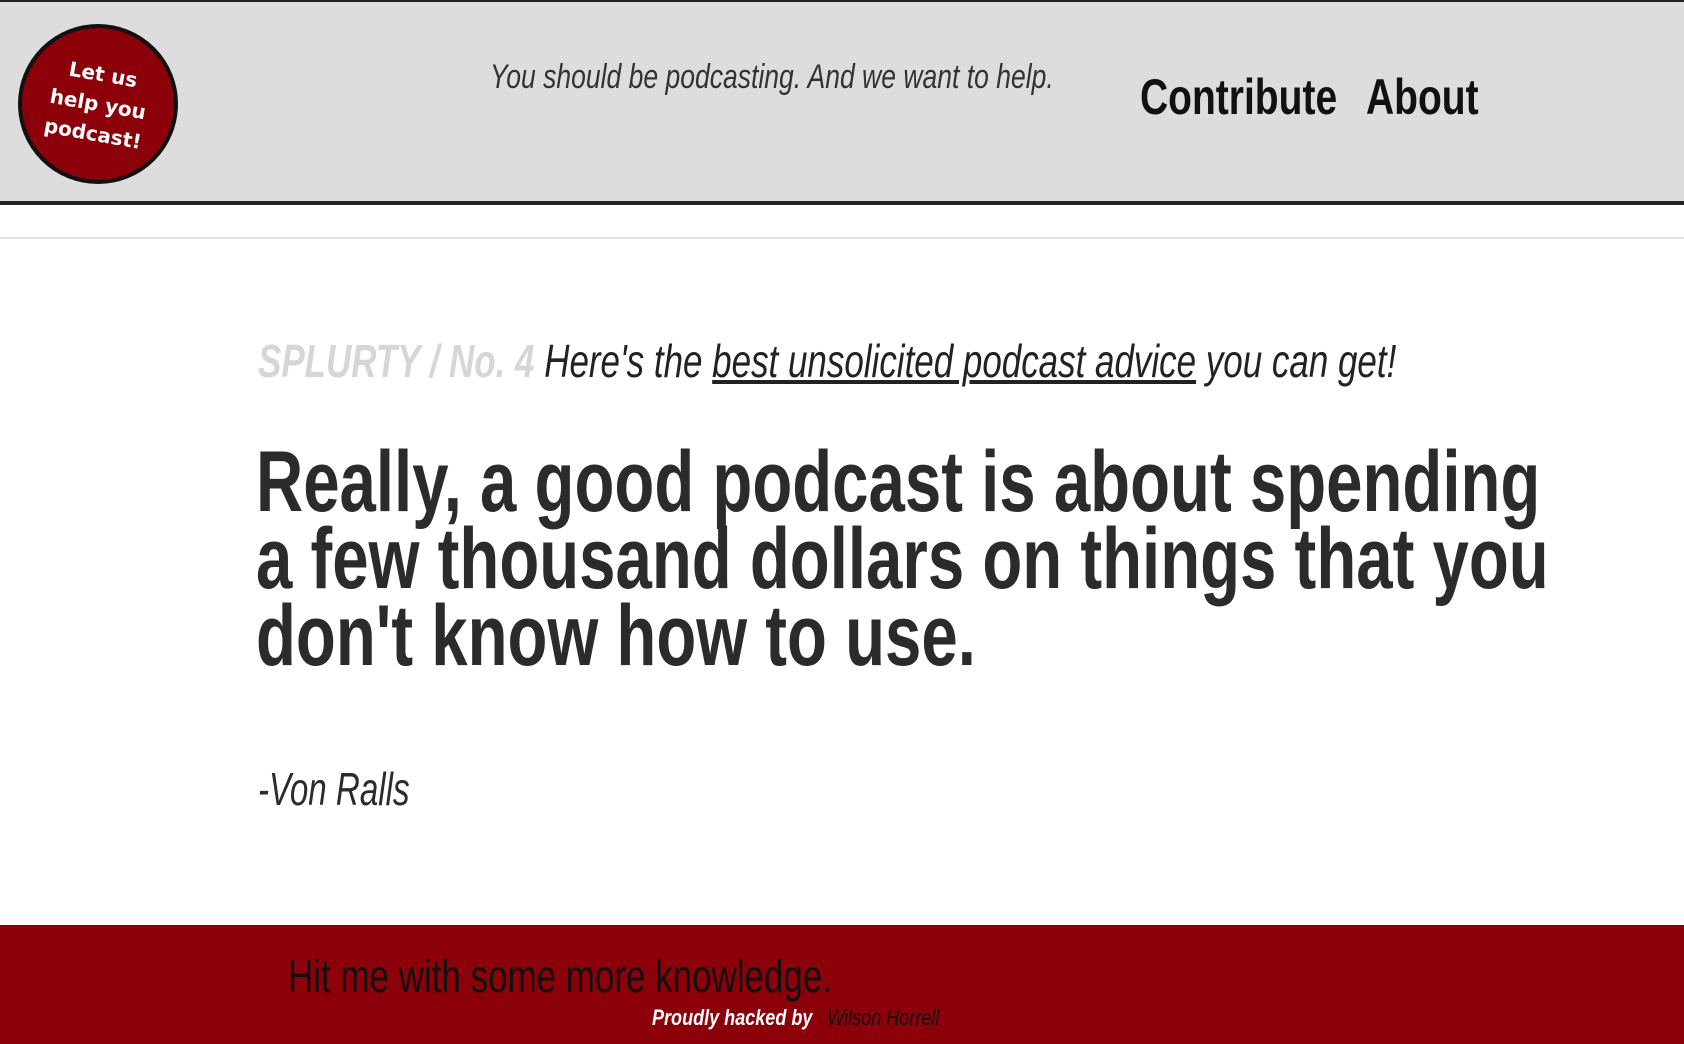  What do you see at coordinates (560, 976) in the screenshot?
I see `more-knowledge-link: Hit me with some more knowledge.` at bounding box center [560, 976].